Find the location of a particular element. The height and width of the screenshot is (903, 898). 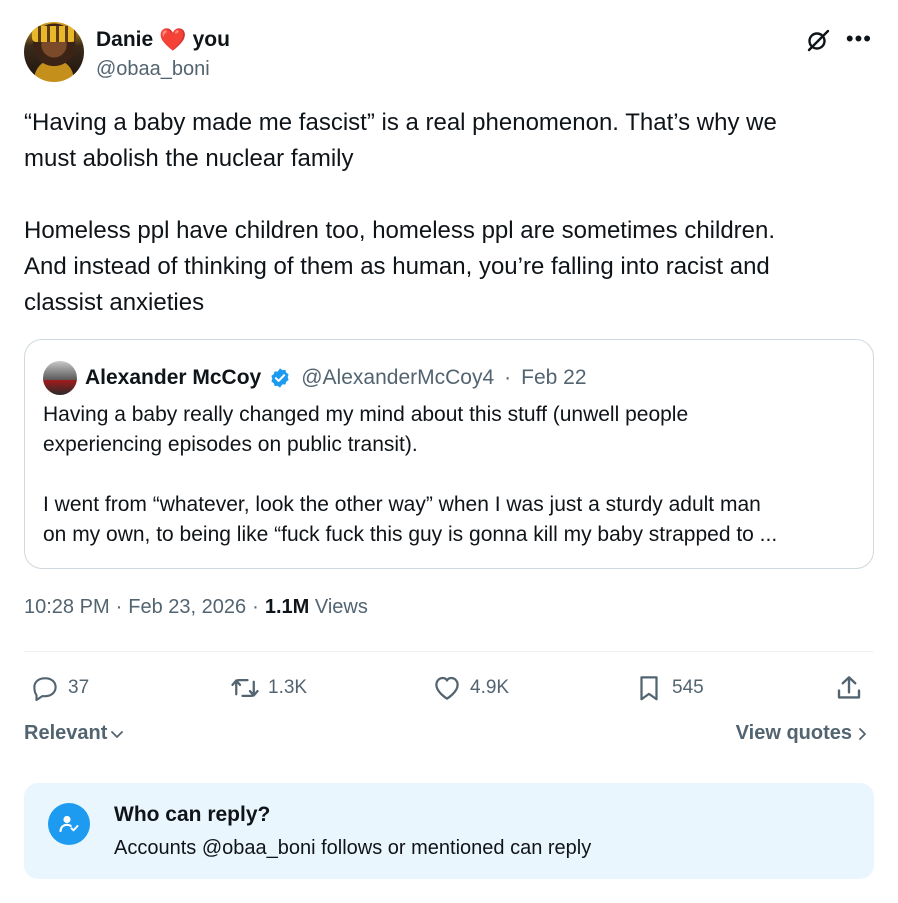

grok-icon is located at coordinates (818, 40).